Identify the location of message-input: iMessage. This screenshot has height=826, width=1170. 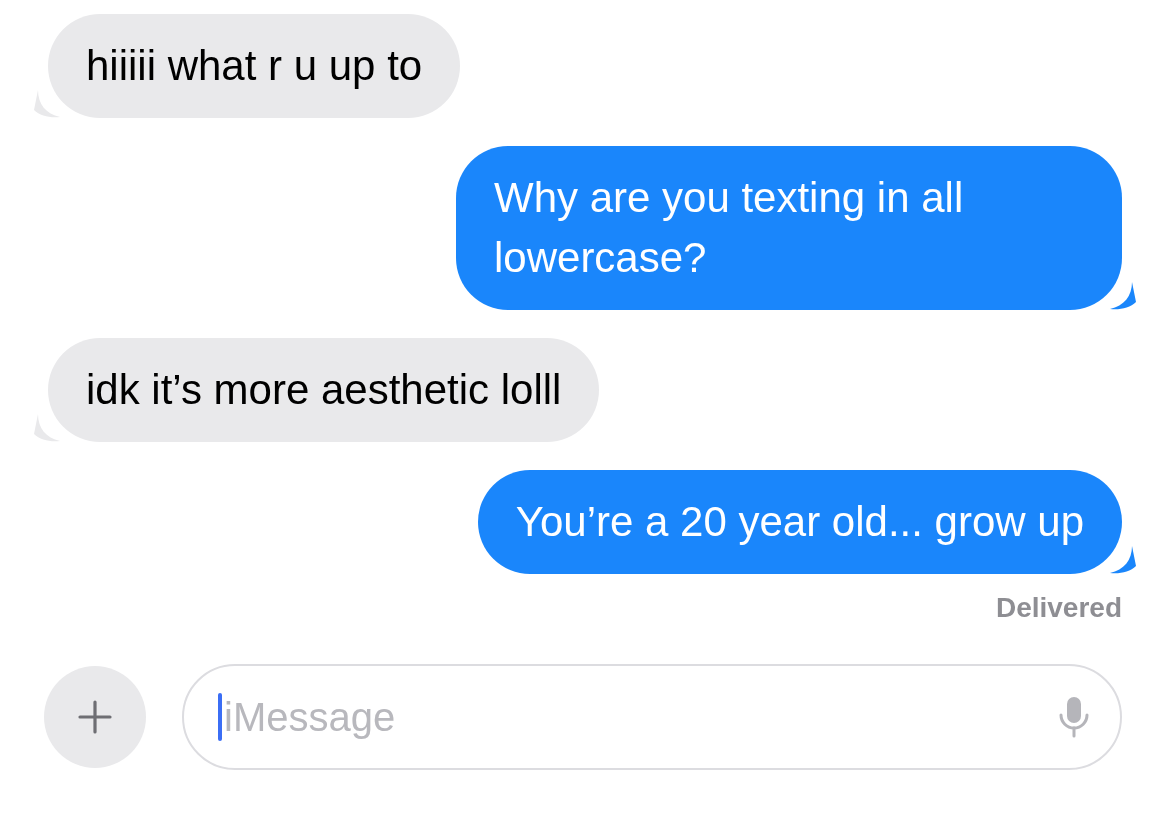
(640, 717).